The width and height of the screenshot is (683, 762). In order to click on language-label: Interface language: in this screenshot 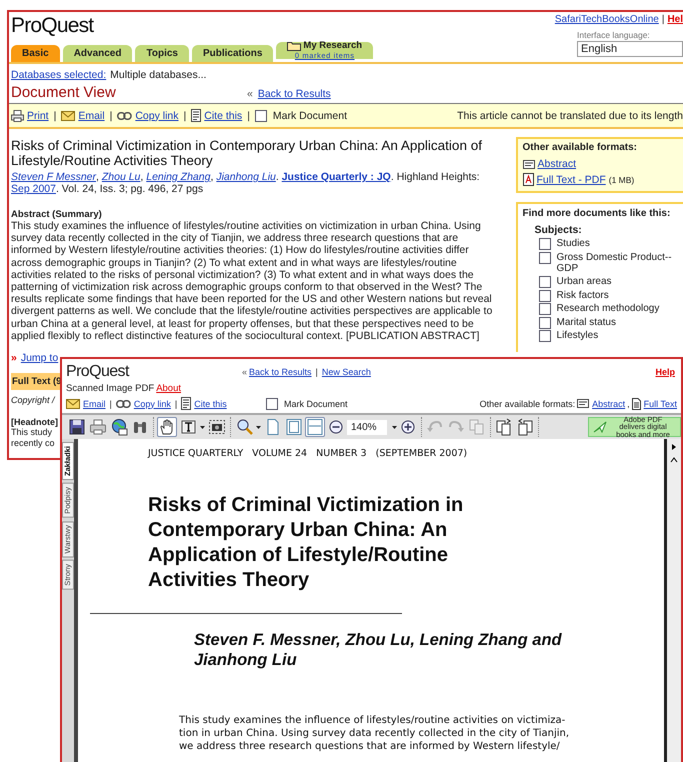, I will do `click(614, 35)`.